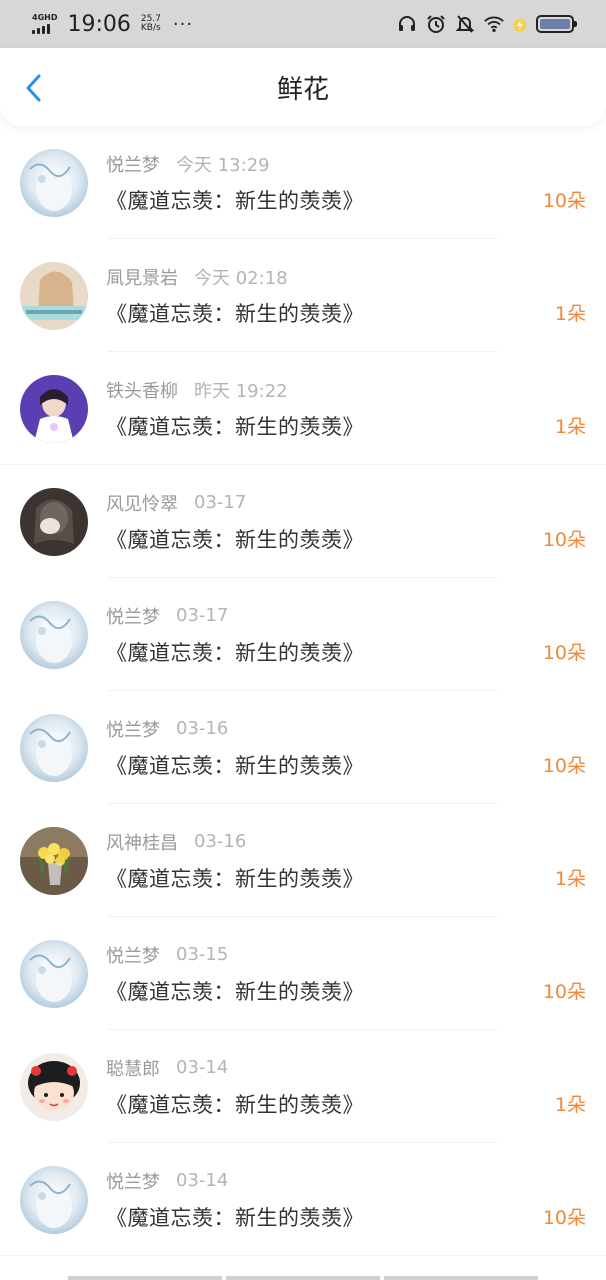 The height and width of the screenshot is (1280, 606). I want to click on user-name: 铁头香柳, so click(142, 390).